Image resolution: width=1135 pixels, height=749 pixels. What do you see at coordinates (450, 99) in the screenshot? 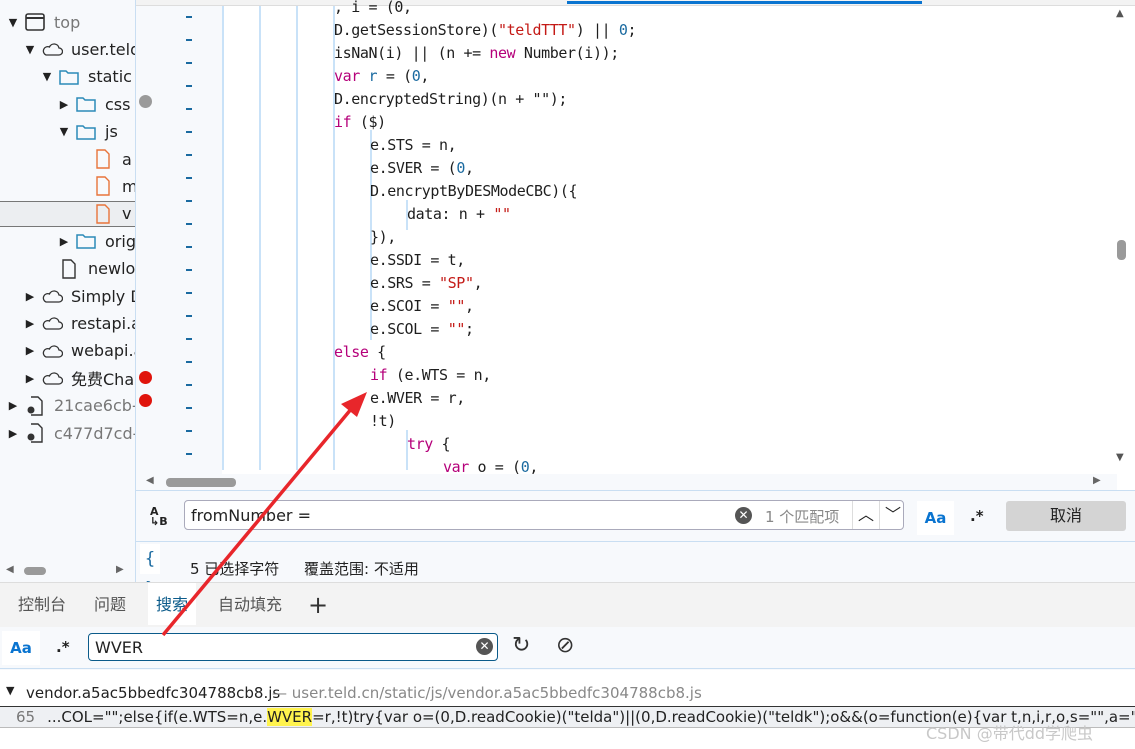
I see `code-line: D.encryptedString)(n + "");` at bounding box center [450, 99].